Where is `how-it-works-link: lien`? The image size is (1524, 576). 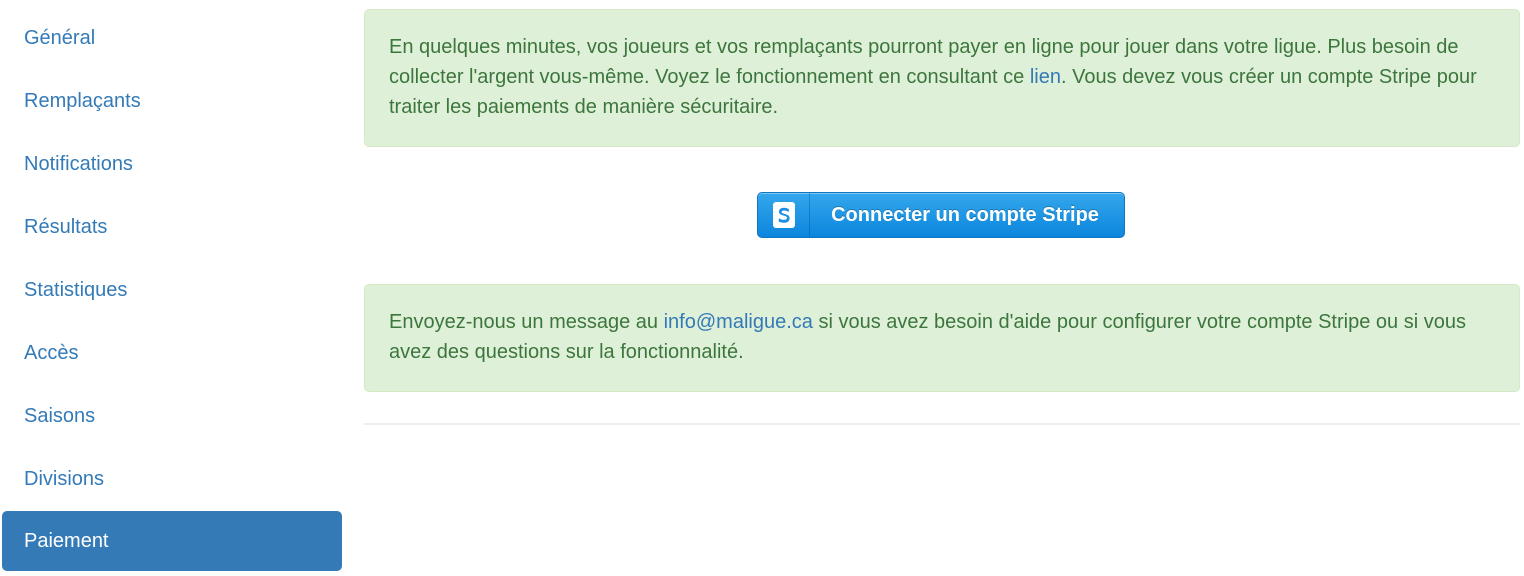
how-it-works-link: lien is located at coordinates (1045, 77).